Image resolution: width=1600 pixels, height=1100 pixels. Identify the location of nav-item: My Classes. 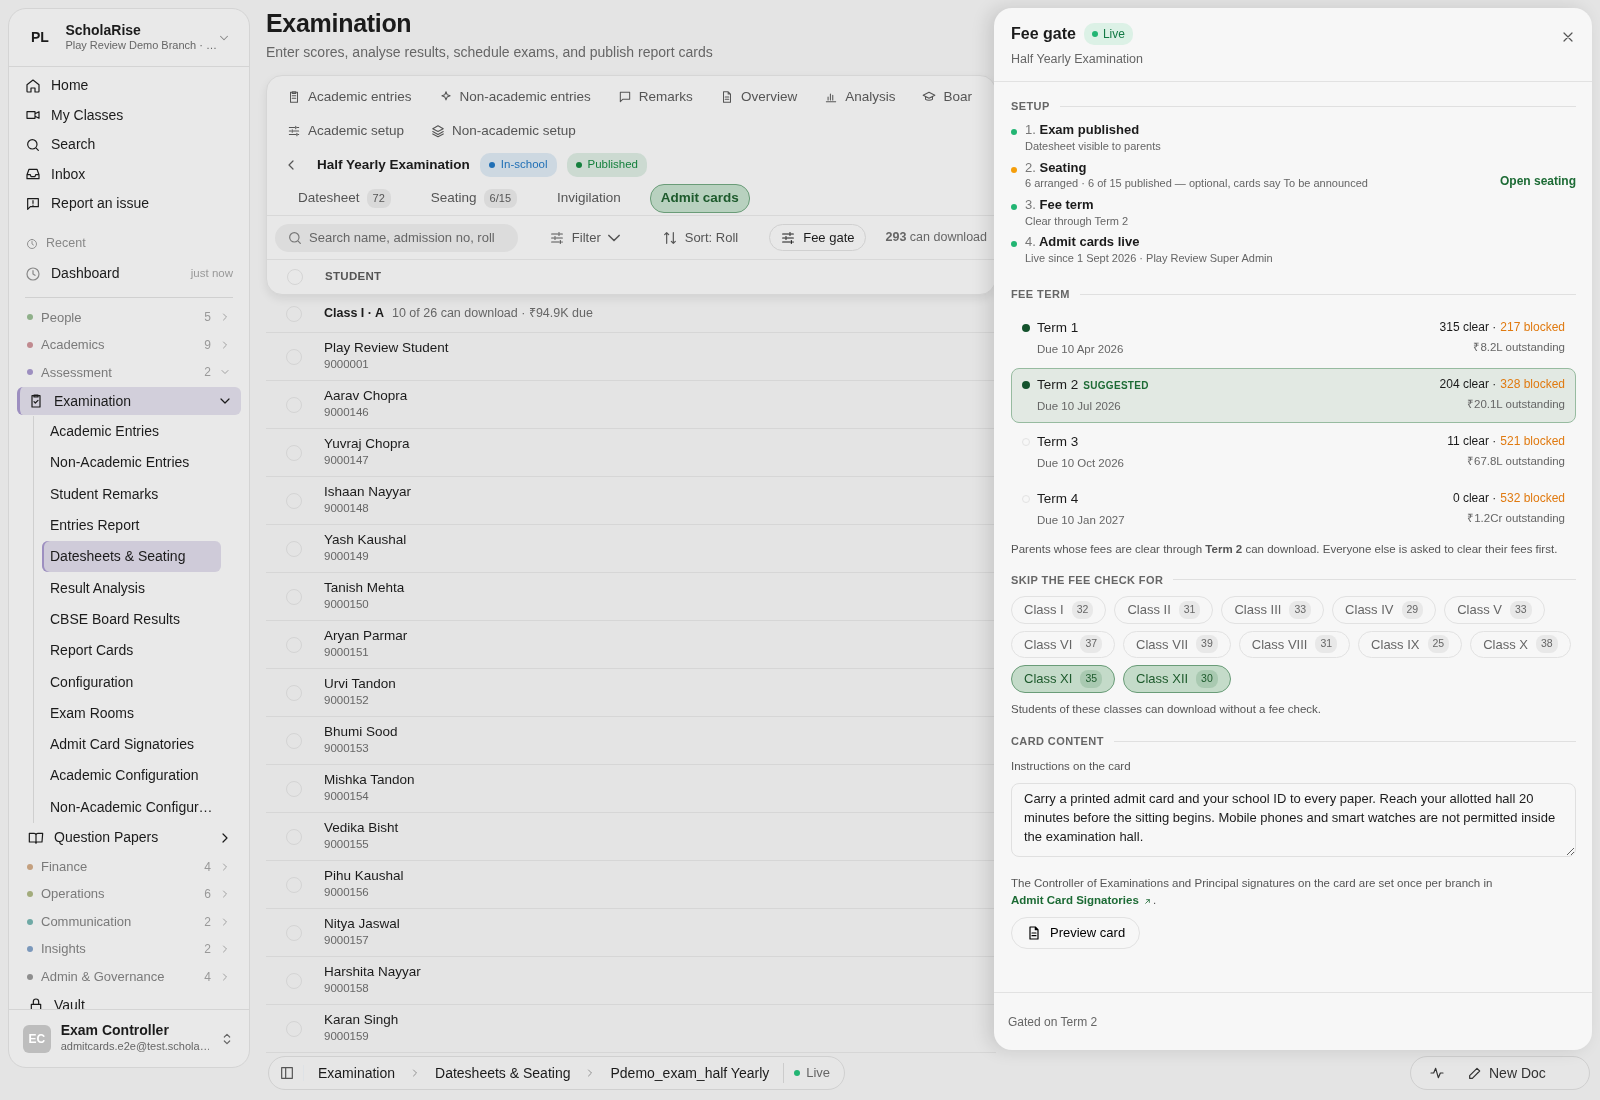
(129, 115).